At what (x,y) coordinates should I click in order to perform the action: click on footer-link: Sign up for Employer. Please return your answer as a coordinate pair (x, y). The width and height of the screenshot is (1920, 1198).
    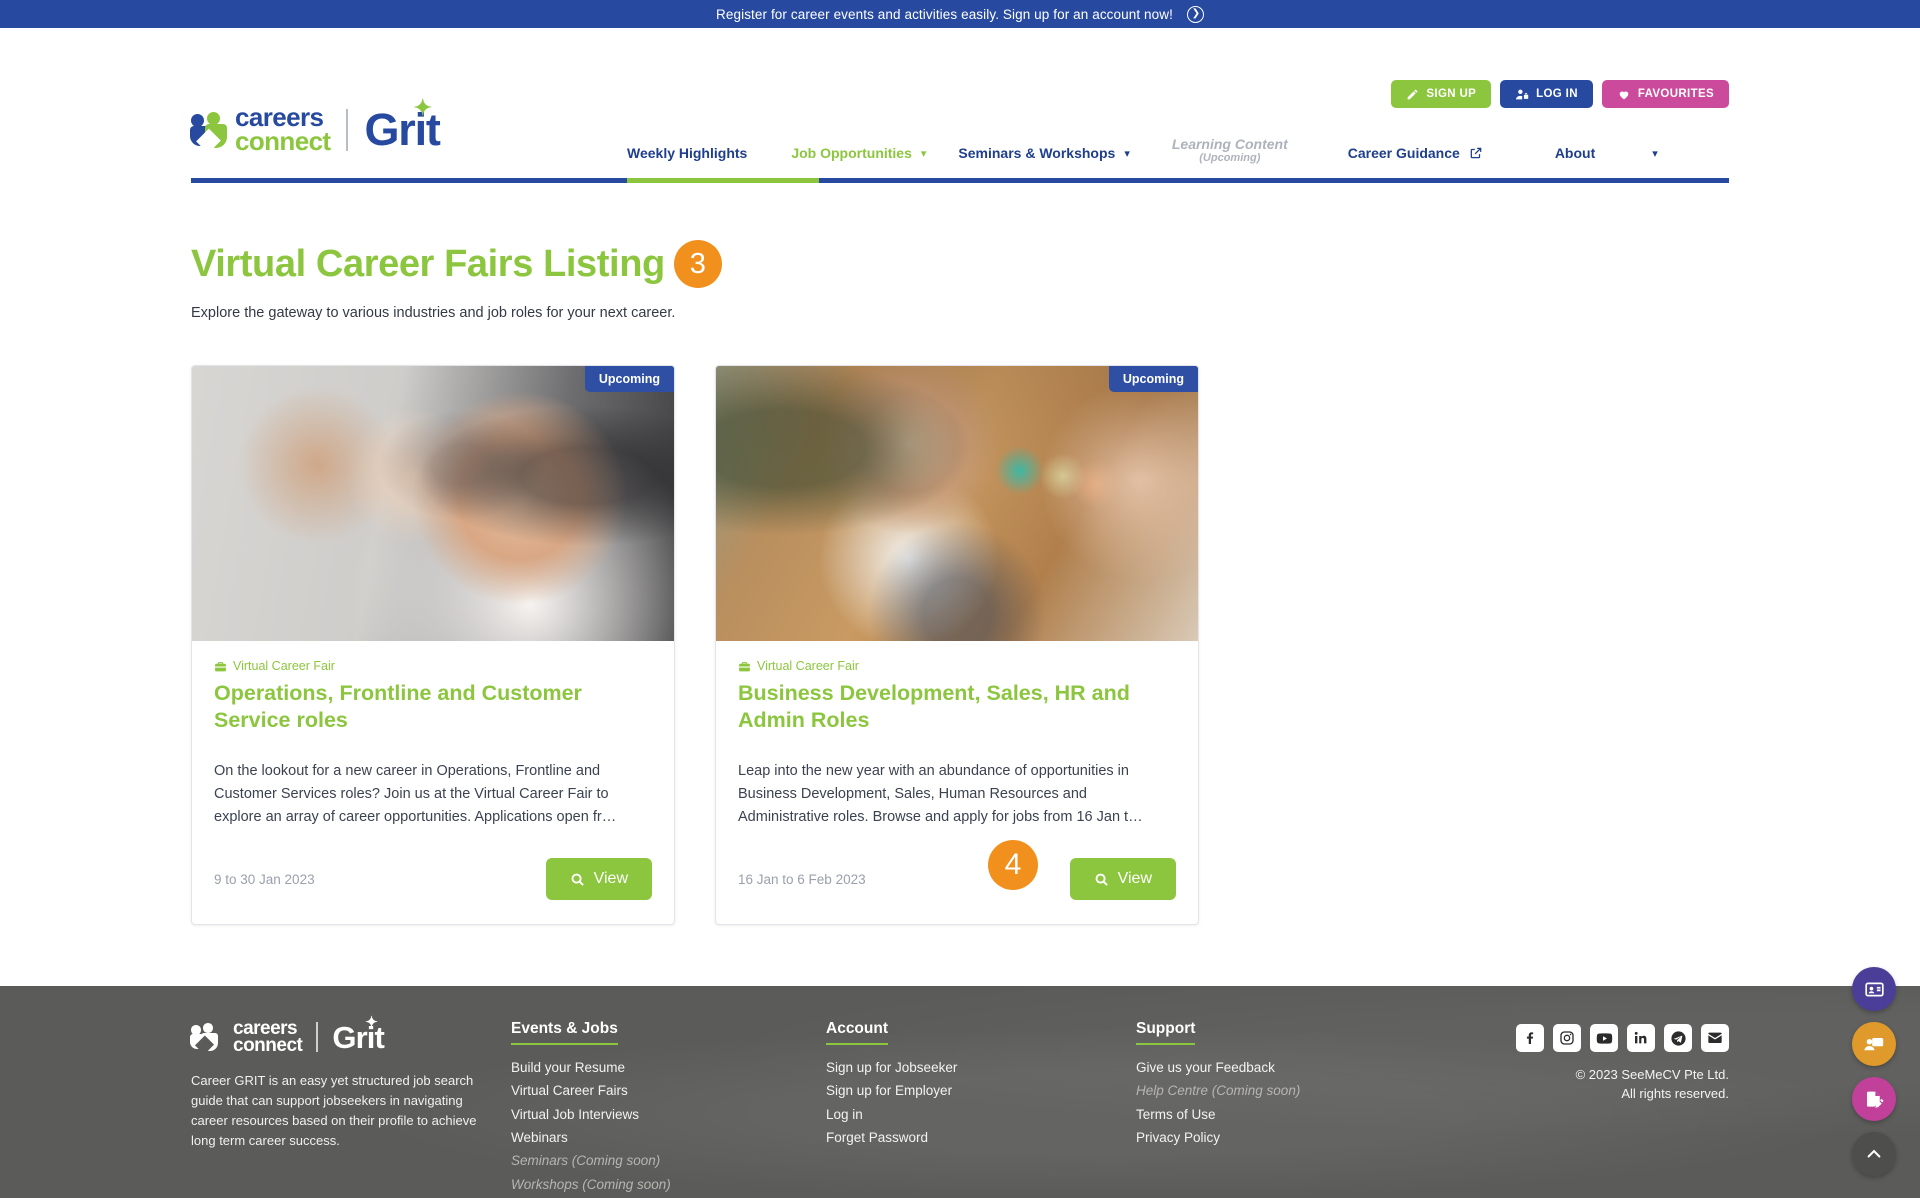
    Looking at the image, I should click on (981, 1090).